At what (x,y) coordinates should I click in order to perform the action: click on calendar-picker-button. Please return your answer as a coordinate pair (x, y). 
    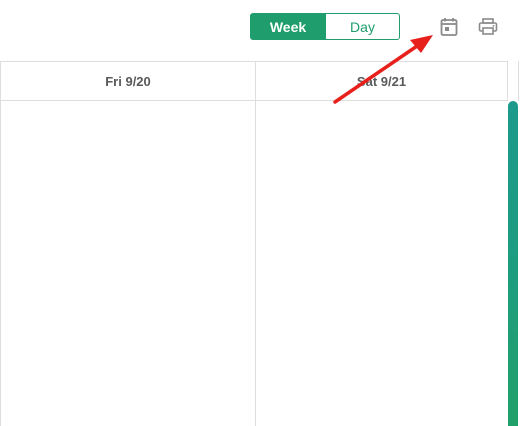
    Looking at the image, I should click on (449, 27).